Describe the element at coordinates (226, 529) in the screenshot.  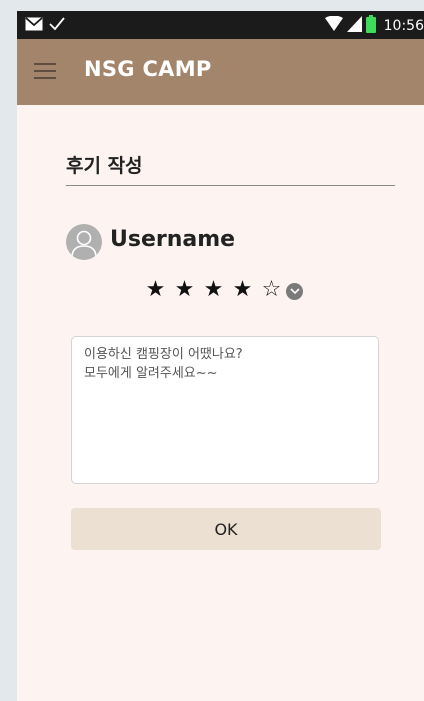
I see `ok-button: OK` at that location.